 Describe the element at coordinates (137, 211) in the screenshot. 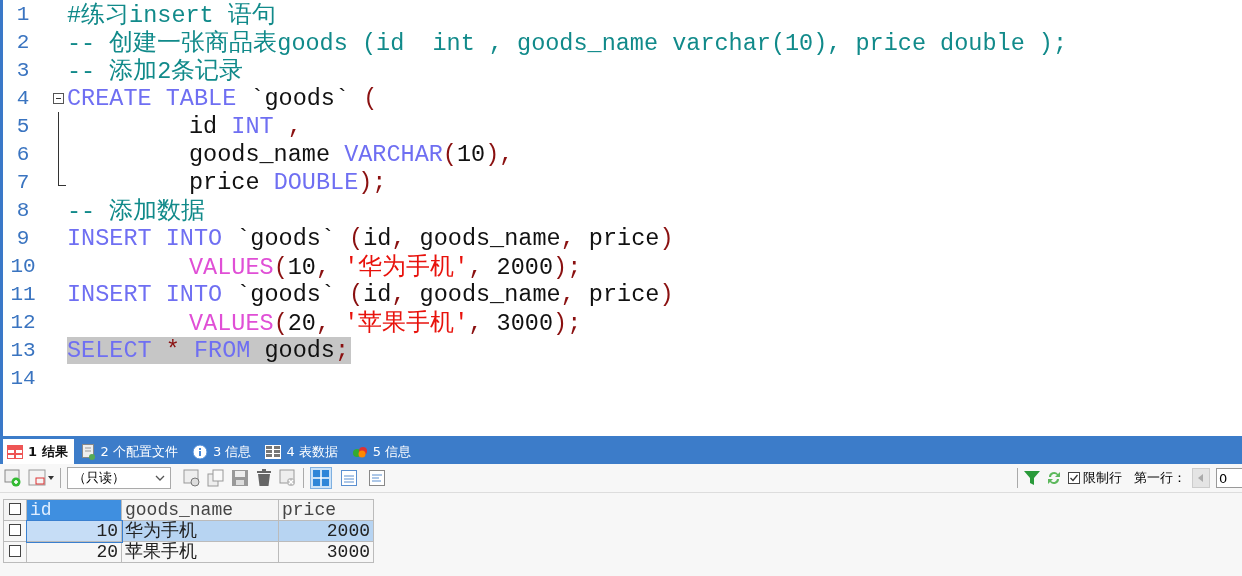

I see `code-line: -- 添加数据` at that location.